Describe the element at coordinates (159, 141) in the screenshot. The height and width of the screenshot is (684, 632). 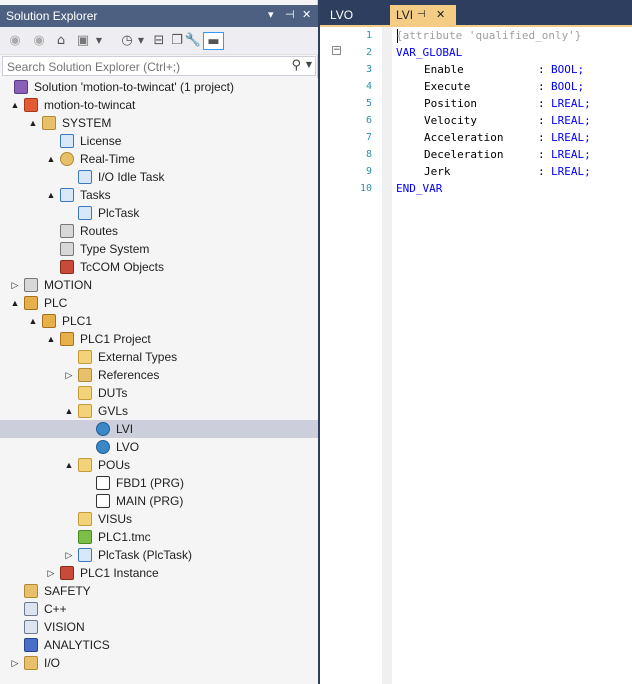
I see `tree-item: License` at that location.